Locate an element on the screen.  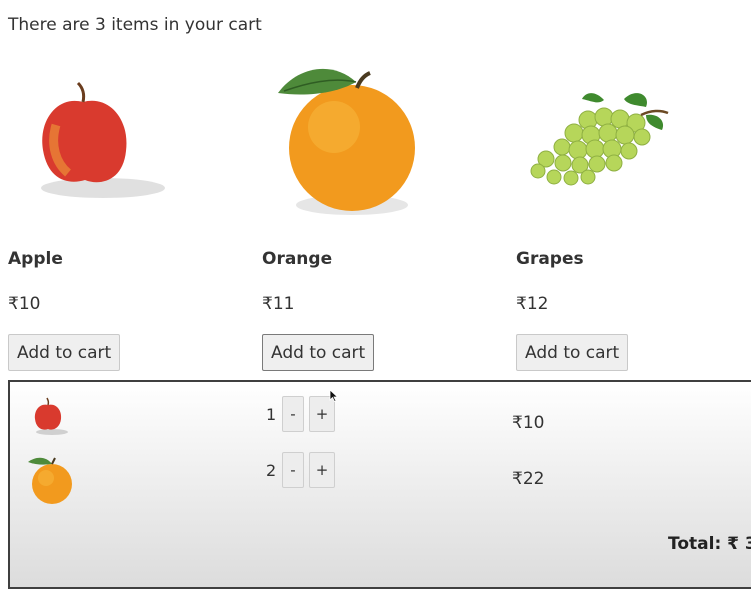
cart-item-quantity: 1 is located at coordinates (271, 414).